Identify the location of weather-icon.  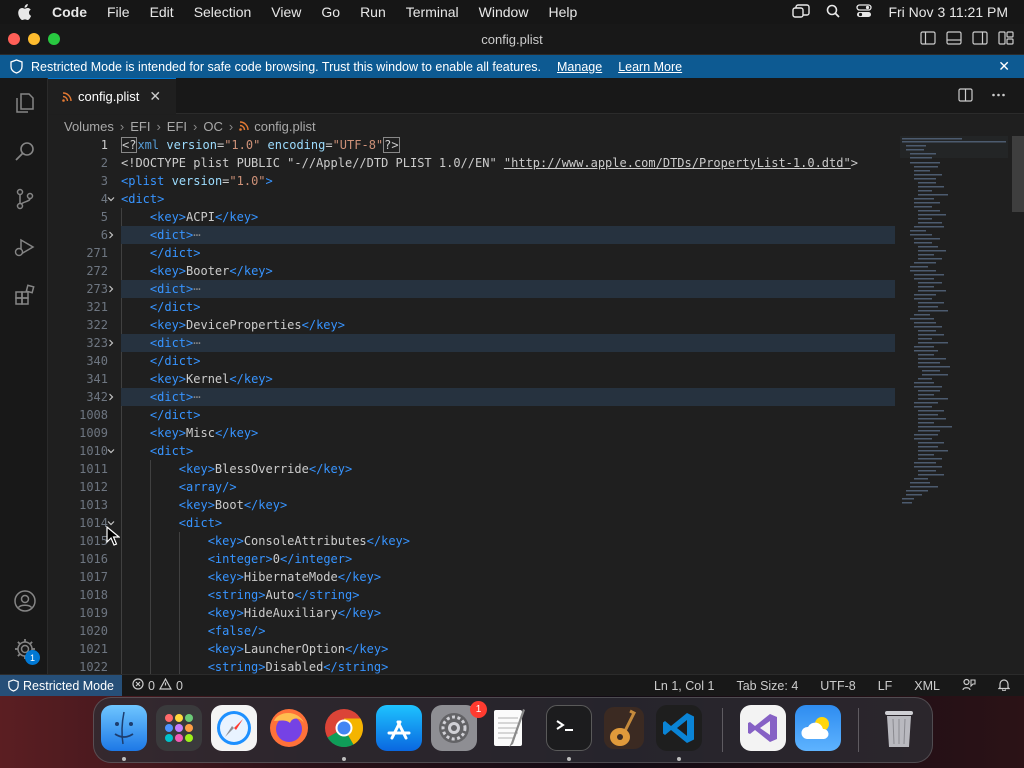
(818, 728).